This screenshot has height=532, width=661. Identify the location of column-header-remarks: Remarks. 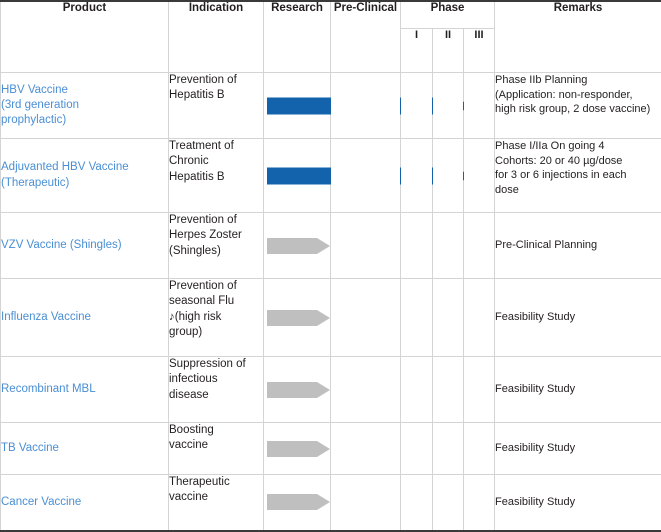
(578, 37).